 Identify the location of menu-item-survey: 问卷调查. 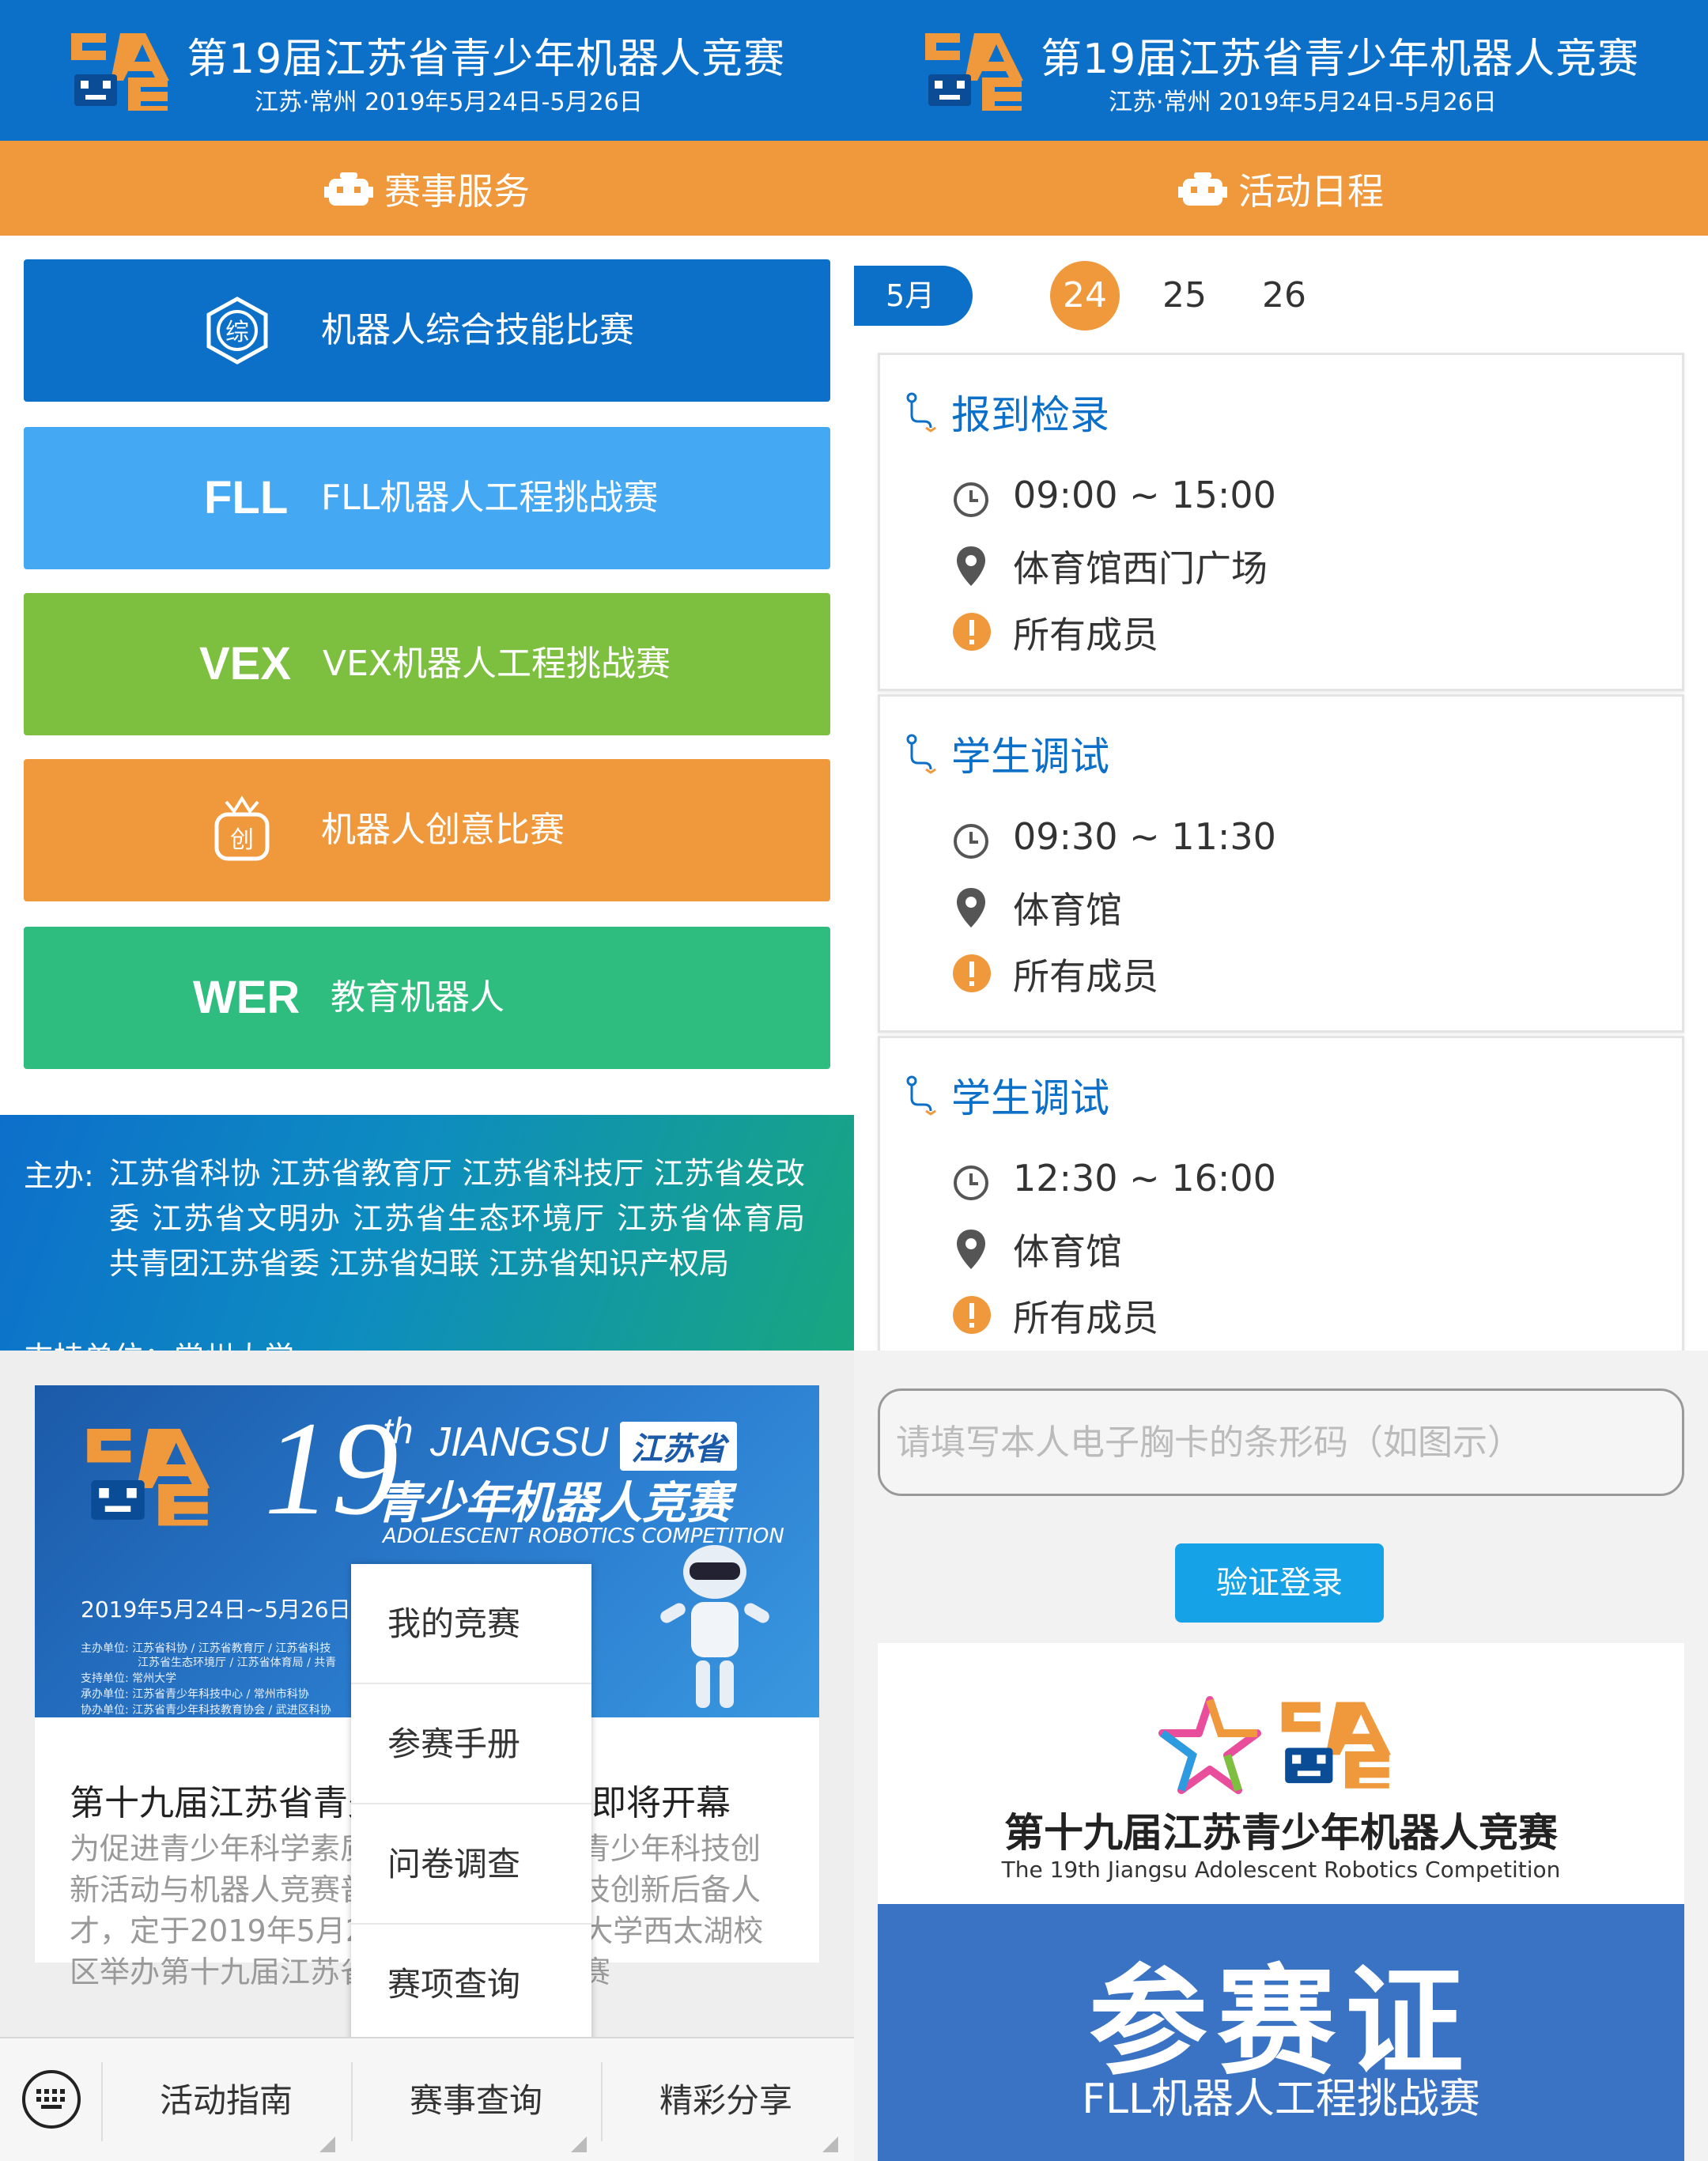
(471, 1864).